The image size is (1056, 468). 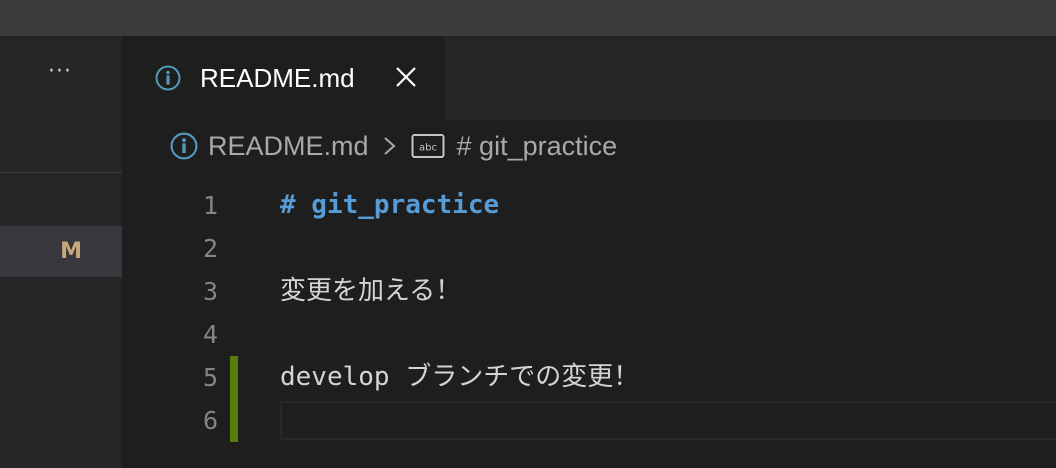 I want to click on explorer-file-item-selected: M, so click(x=61, y=251).